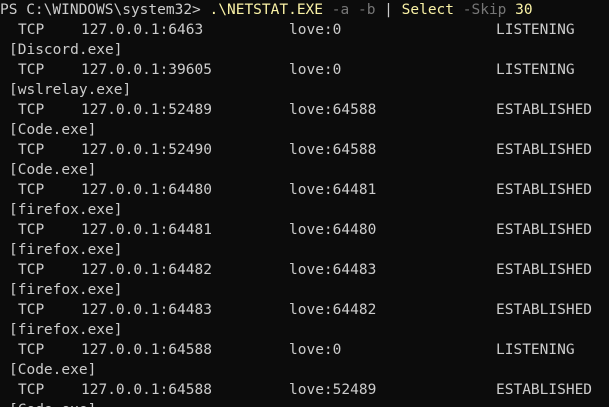 The width and height of the screenshot is (609, 407). What do you see at coordinates (333, 390) in the screenshot?
I see `connection-foreign-address: love:52489` at bounding box center [333, 390].